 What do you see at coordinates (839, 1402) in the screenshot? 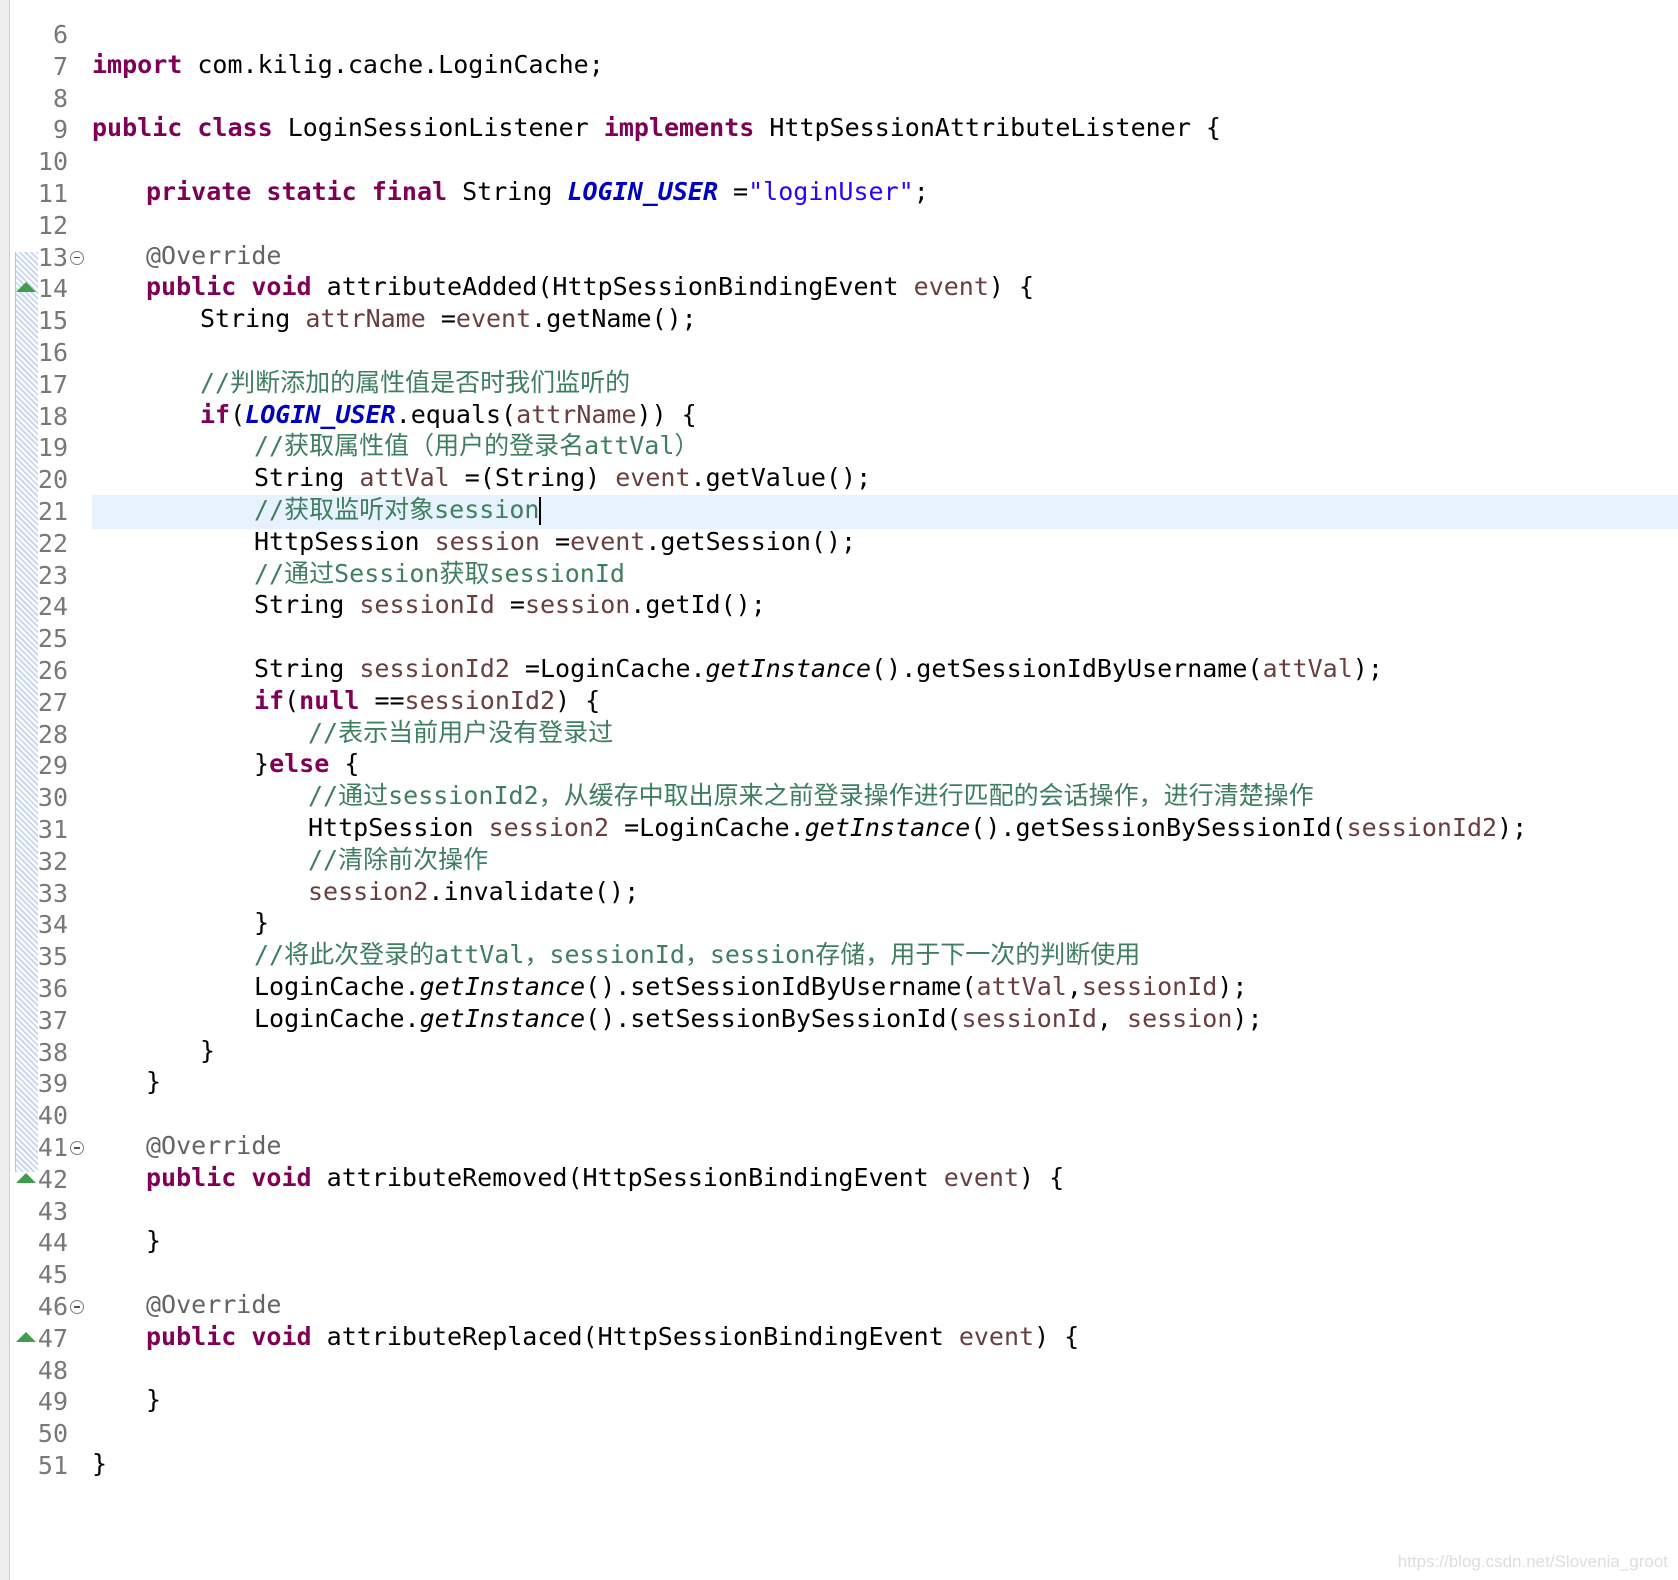
I see `code-line: 49}` at bounding box center [839, 1402].